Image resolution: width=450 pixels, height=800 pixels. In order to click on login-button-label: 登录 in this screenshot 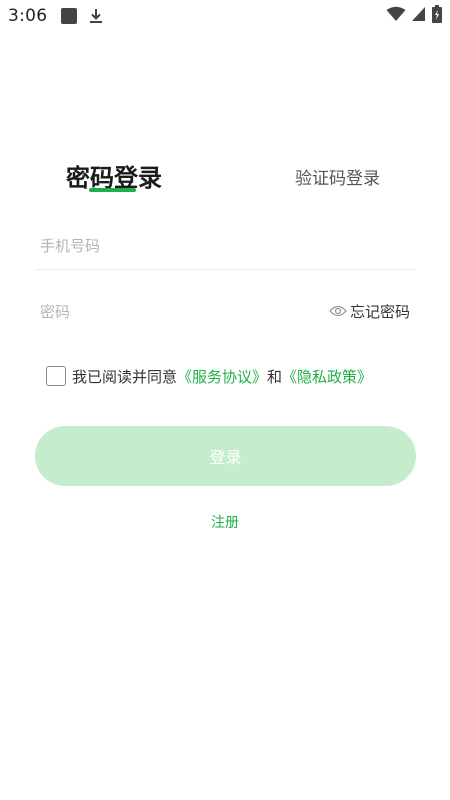, I will do `click(225, 458)`.